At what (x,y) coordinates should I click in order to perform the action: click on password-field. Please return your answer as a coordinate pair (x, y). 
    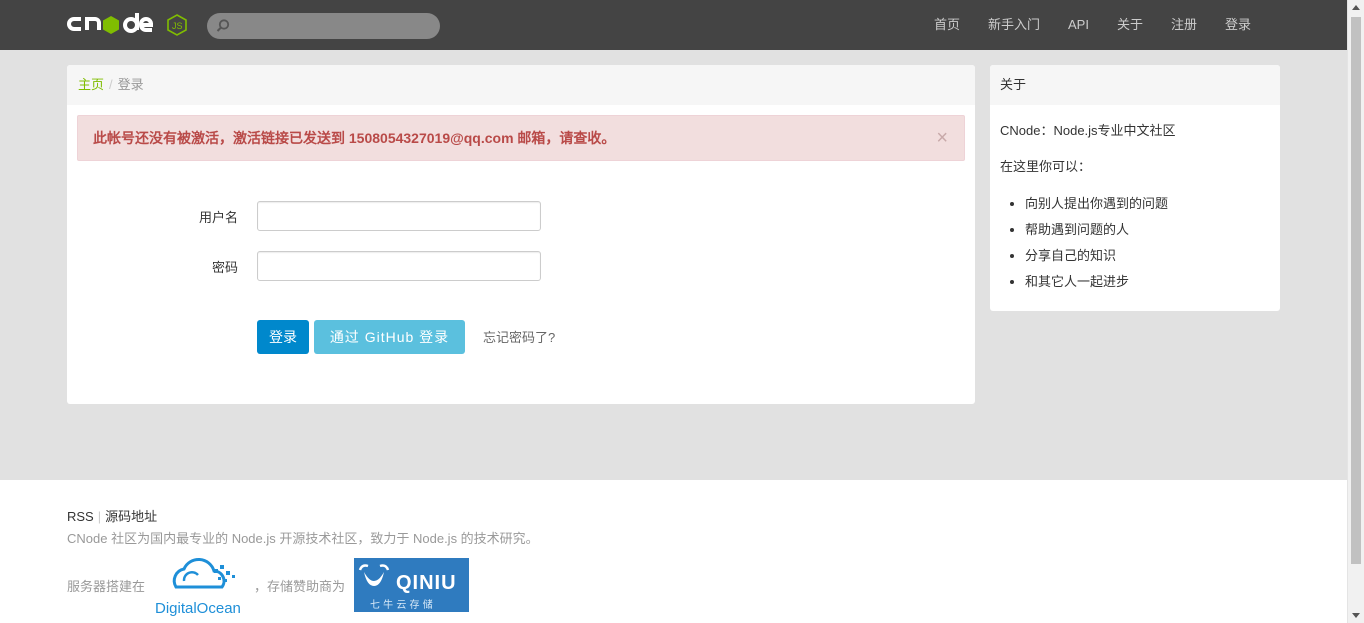
    Looking at the image, I should click on (399, 266).